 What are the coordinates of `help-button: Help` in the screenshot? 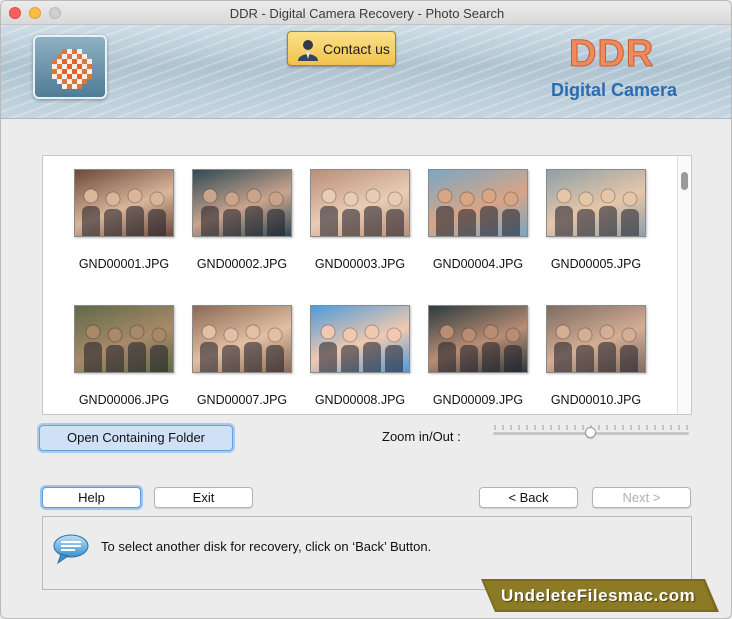 It's located at (91, 497).